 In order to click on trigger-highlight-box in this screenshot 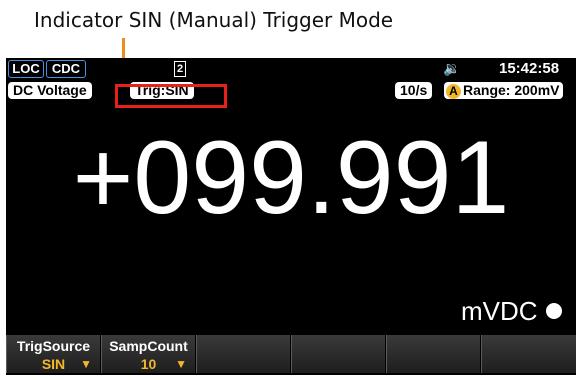, I will do `click(171, 96)`.